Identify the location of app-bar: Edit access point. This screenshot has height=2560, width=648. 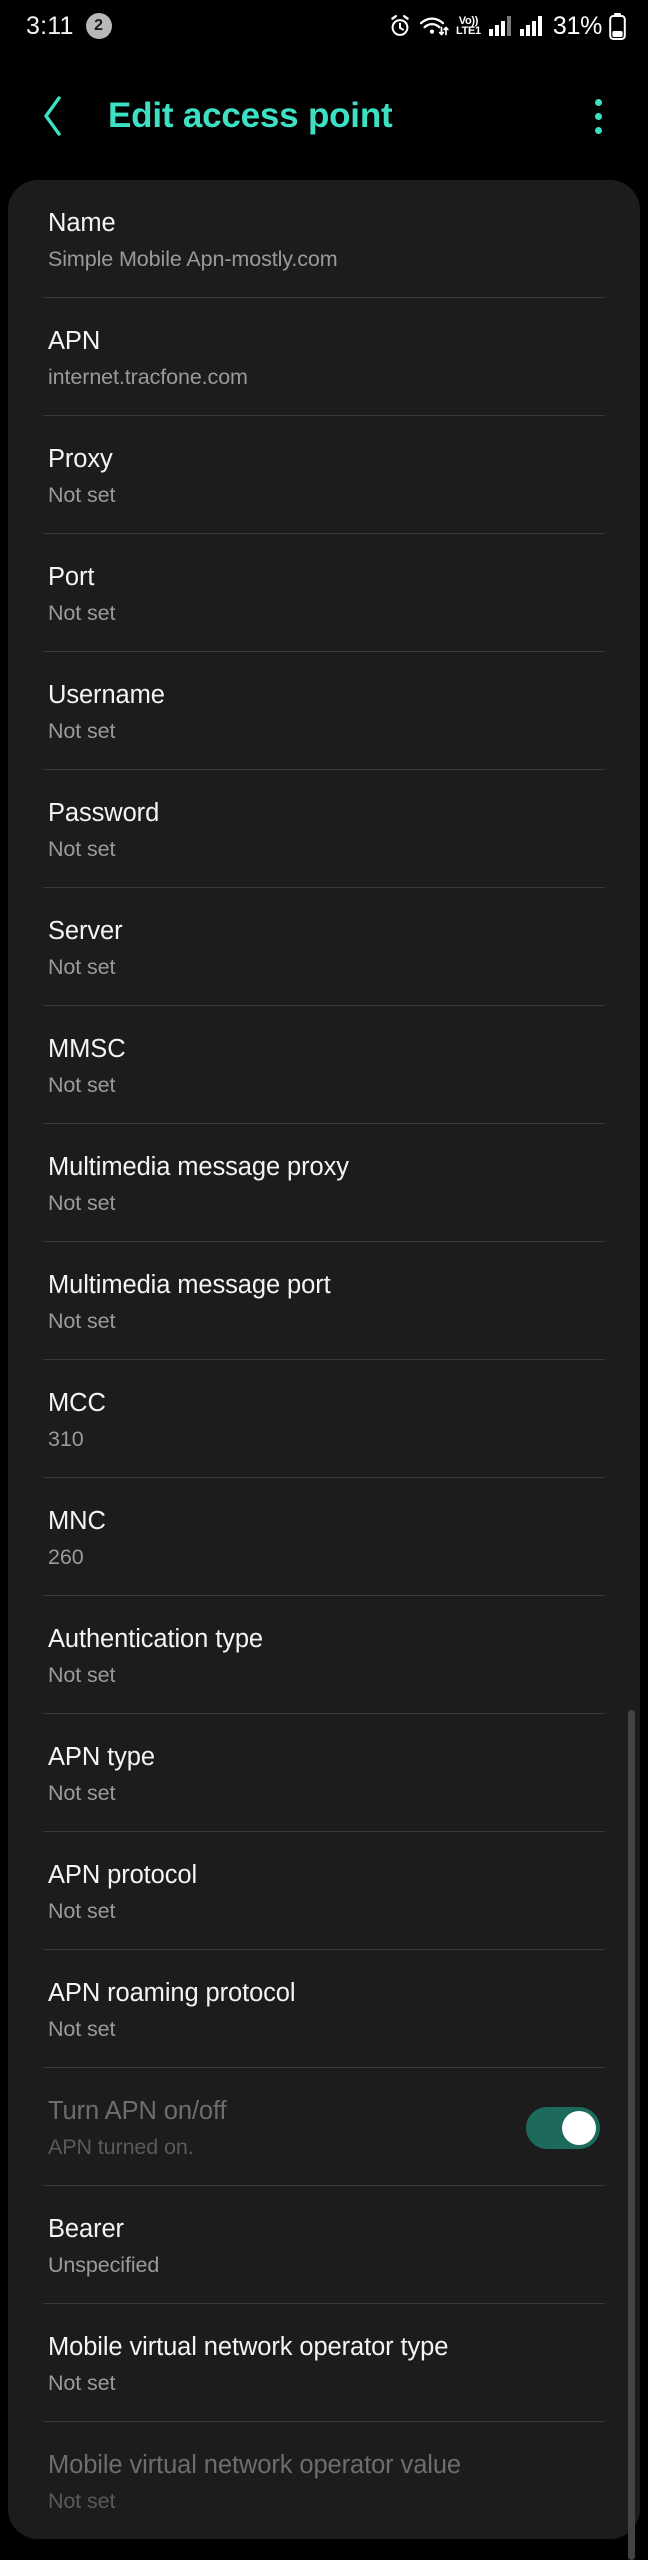
(324, 116).